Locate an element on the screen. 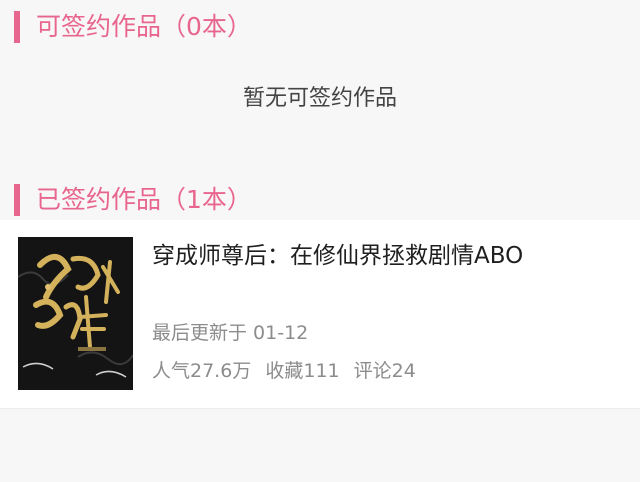 This screenshot has height=482, width=640. book-last-updated: 最后更新于 01-12 is located at coordinates (230, 333).